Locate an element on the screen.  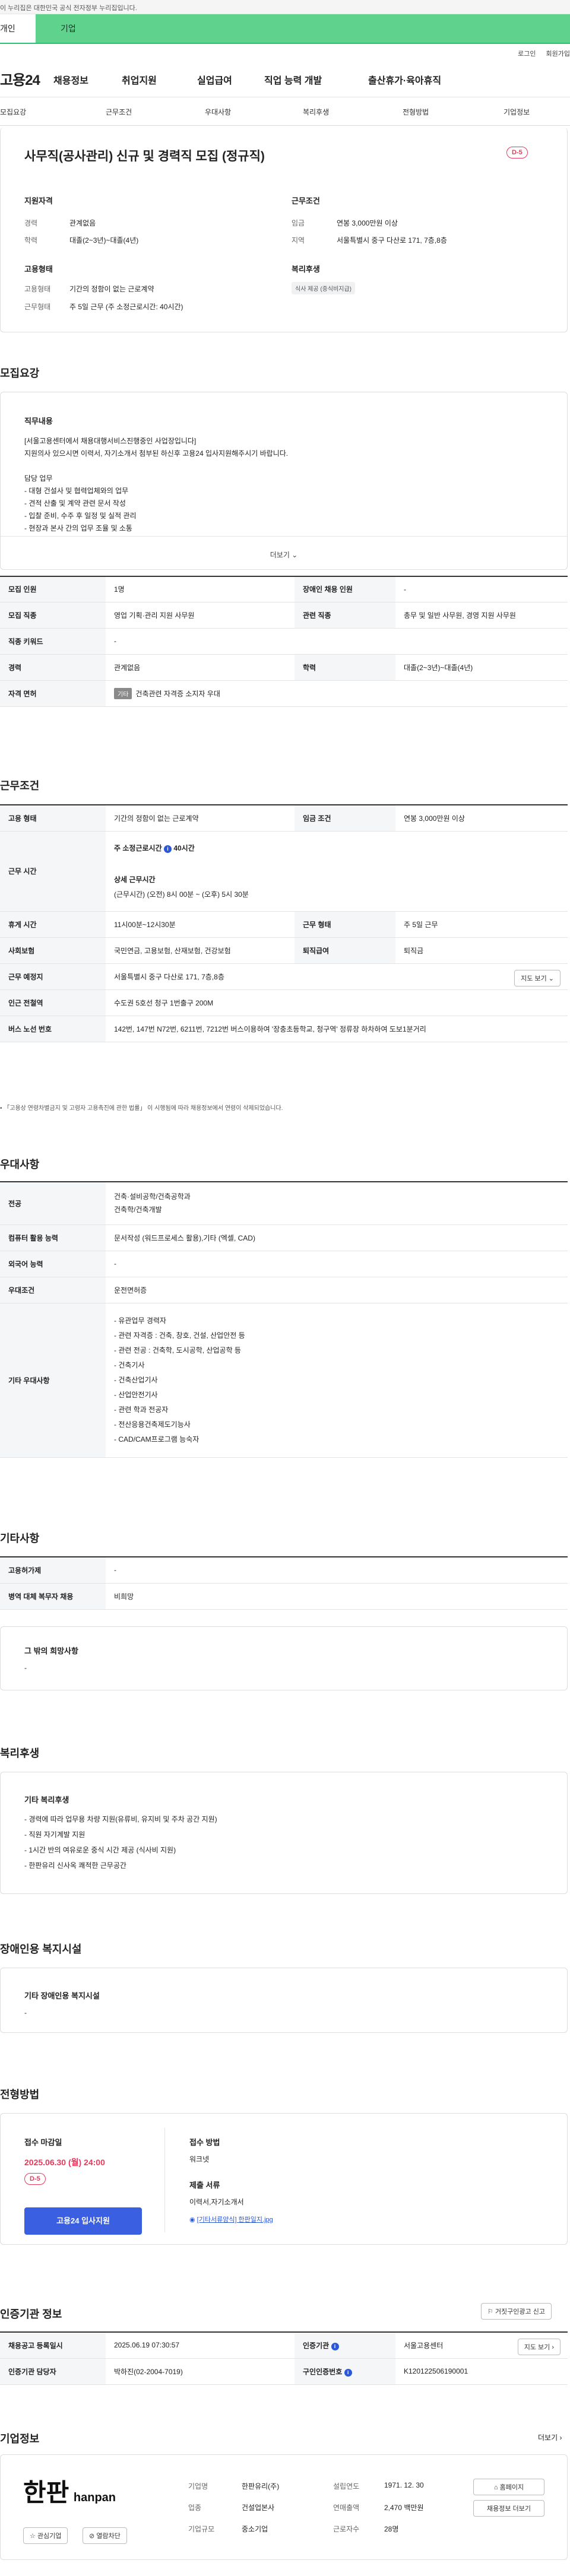
table-row: 휴게 시간 11시00분~12시30분 근무 형태 주 5일 근무 is located at coordinates (284, 924).